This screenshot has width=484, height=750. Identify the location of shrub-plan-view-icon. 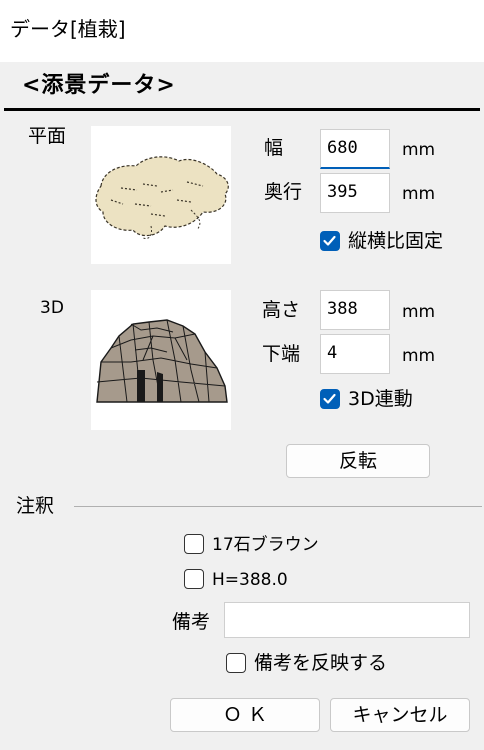
(162, 197).